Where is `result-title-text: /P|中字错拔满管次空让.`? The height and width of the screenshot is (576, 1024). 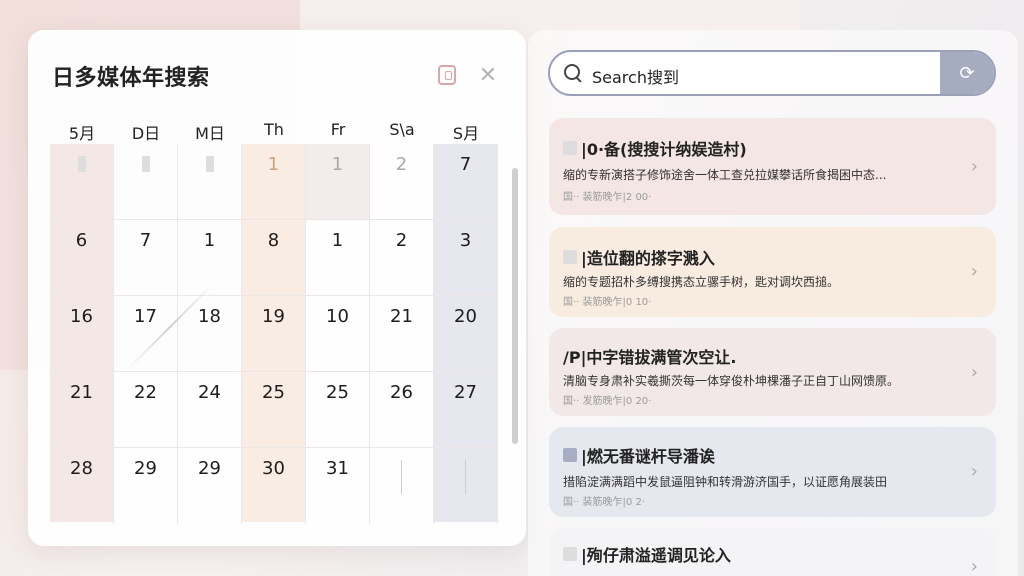 result-title-text: /P|中字错拔满管次空让. is located at coordinates (650, 357).